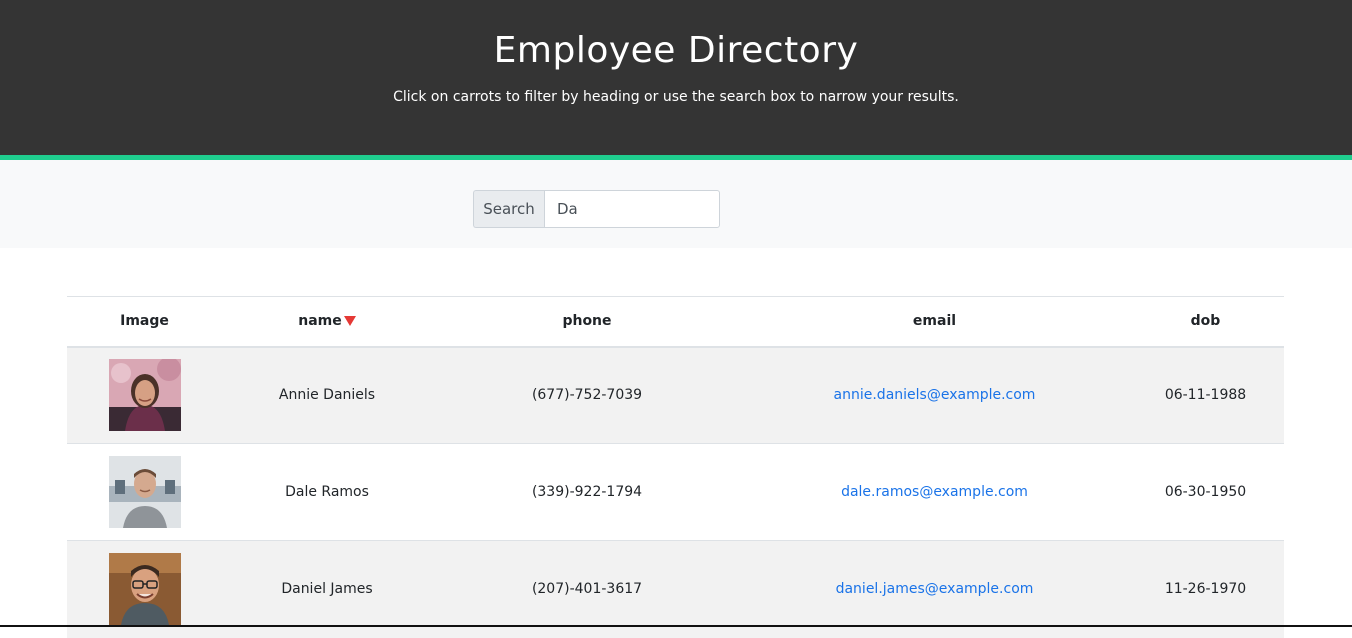 This screenshot has height=638, width=1352. What do you see at coordinates (676, 50) in the screenshot?
I see `page-title: Employee Directory` at bounding box center [676, 50].